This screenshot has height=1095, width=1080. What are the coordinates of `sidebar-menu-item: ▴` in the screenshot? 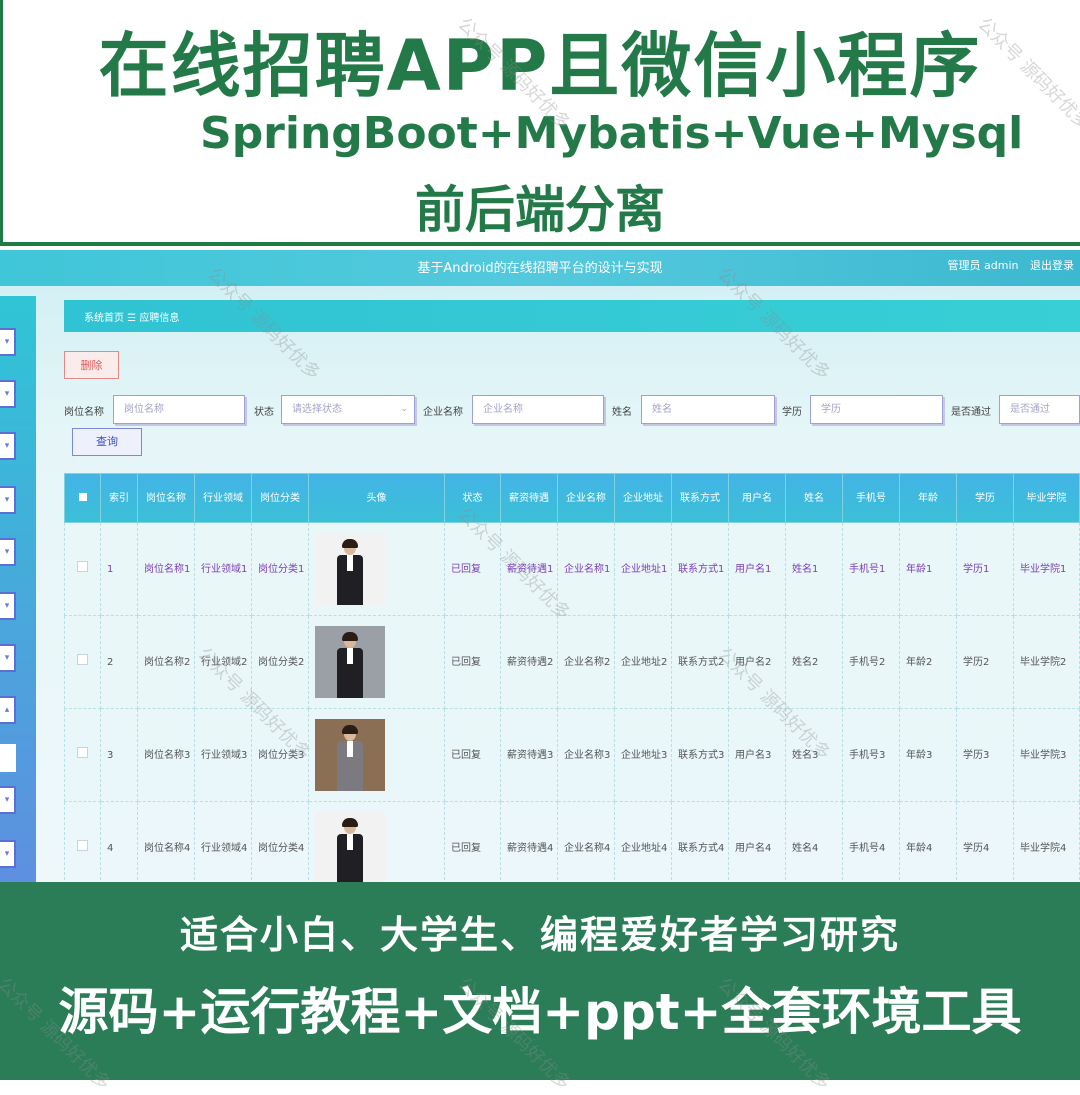 It's located at (8, 710).